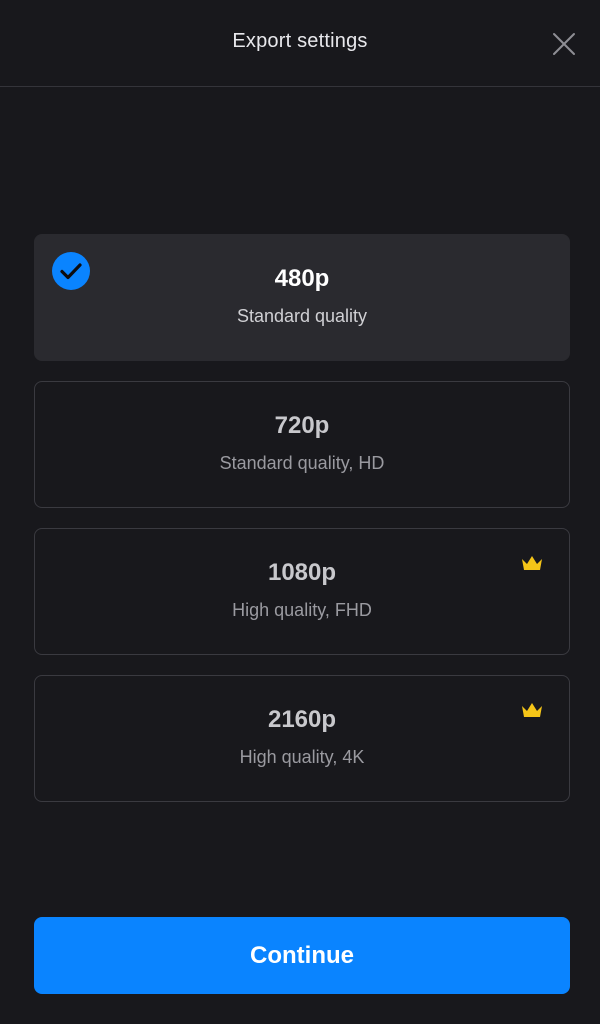  What do you see at coordinates (302, 719) in the screenshot?
I see `option-title: 2160p` at bounding box center [302, 719].